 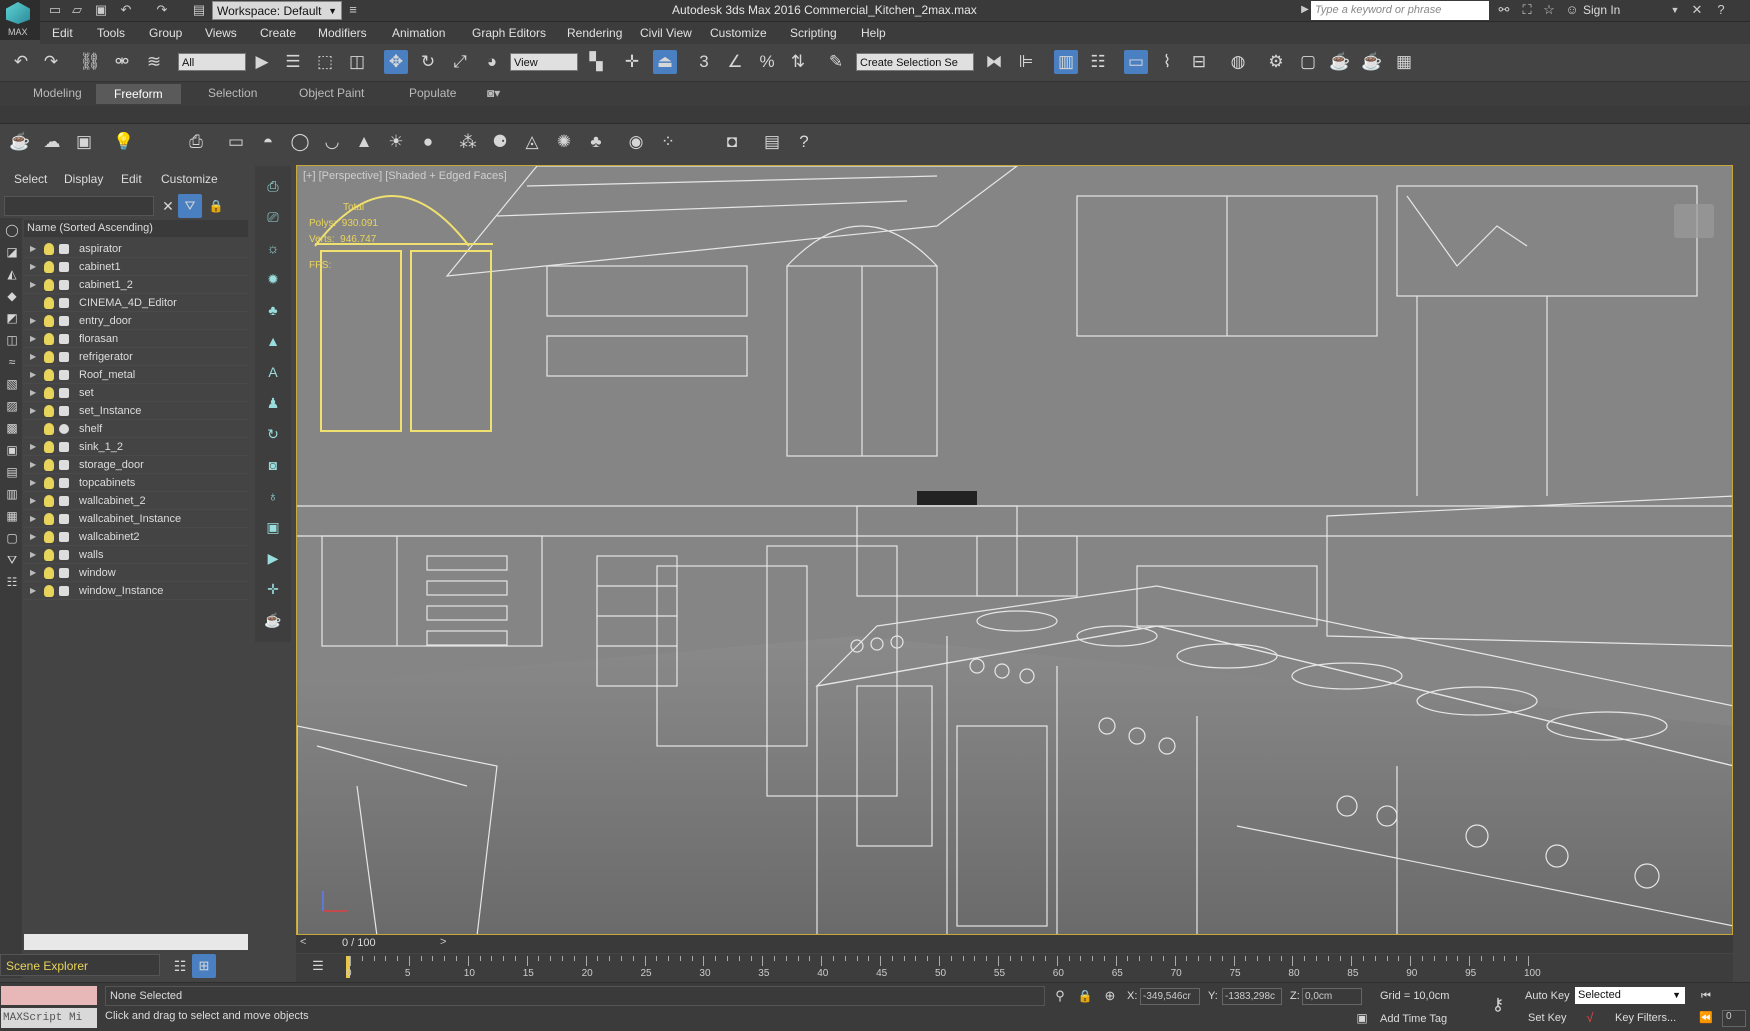 What do you see at coordinates (1527, 10) in the screenshot?
I see `communication-center-icon: ⛶` at bounding box center [1527, 10].